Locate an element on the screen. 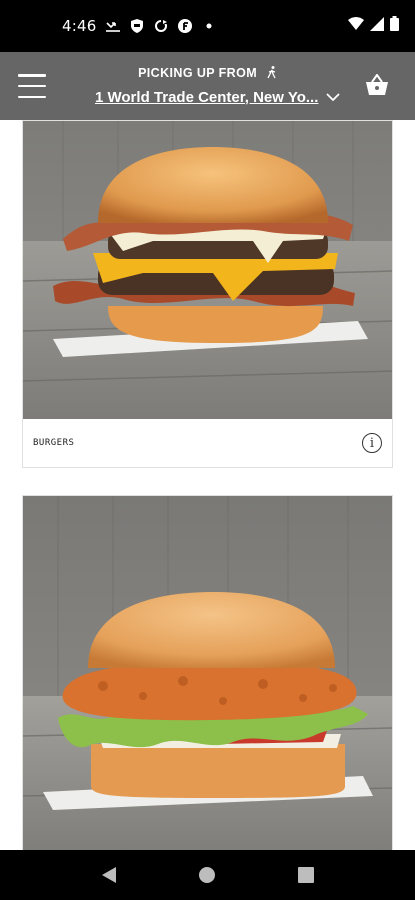  basket-icon is located at coordinates (377, 84).